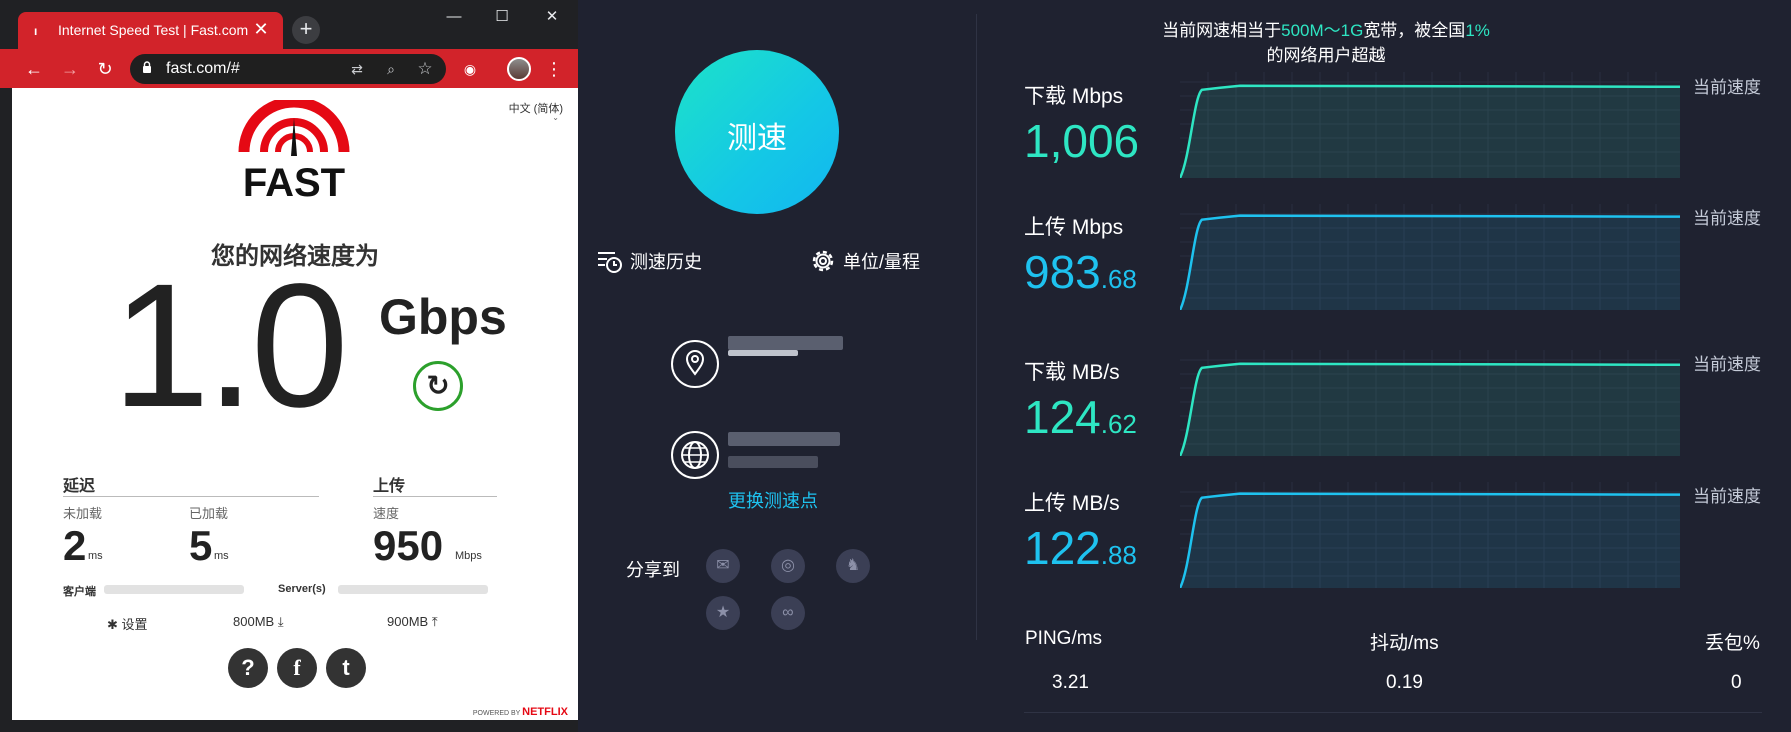 Image resolution: width=1791 pixels, height=732 pixels. What do you see at coordinates (1727, 496) in the screenshot?
I see `upload-mbs-current-label: 当前速度` at bounding box center [1727, 496].